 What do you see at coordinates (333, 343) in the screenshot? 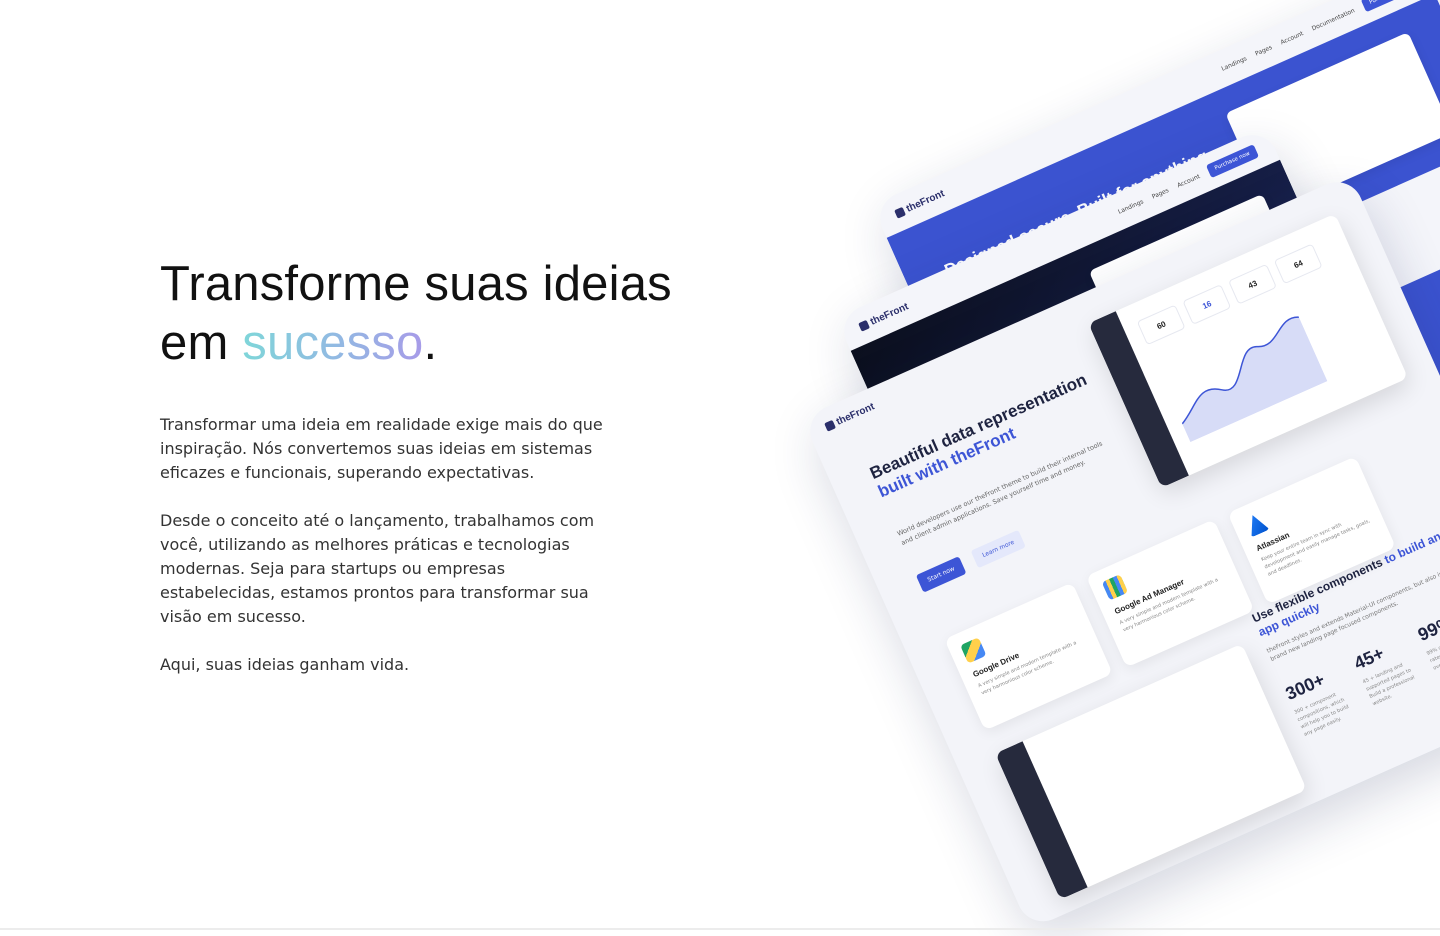
I see `hero-title-accent: sucesso` at bounding box center [333, 343].